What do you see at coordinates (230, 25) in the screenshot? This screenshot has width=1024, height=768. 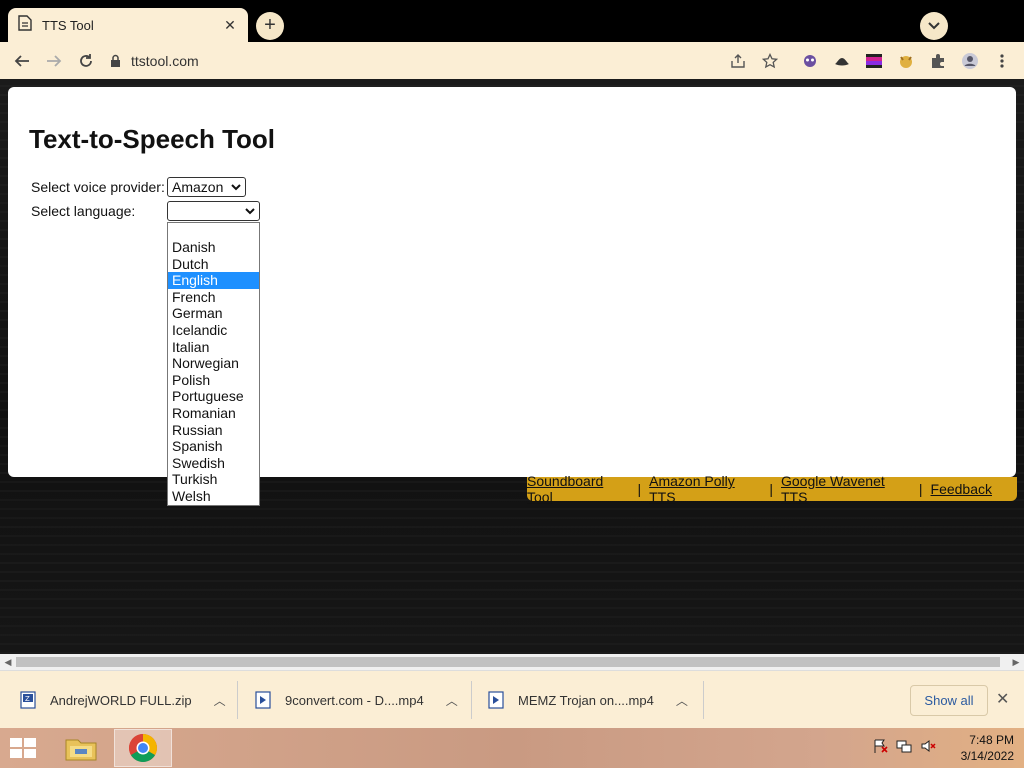 I see `close-tab-icon: ✕` at bounding box center [230, 25].